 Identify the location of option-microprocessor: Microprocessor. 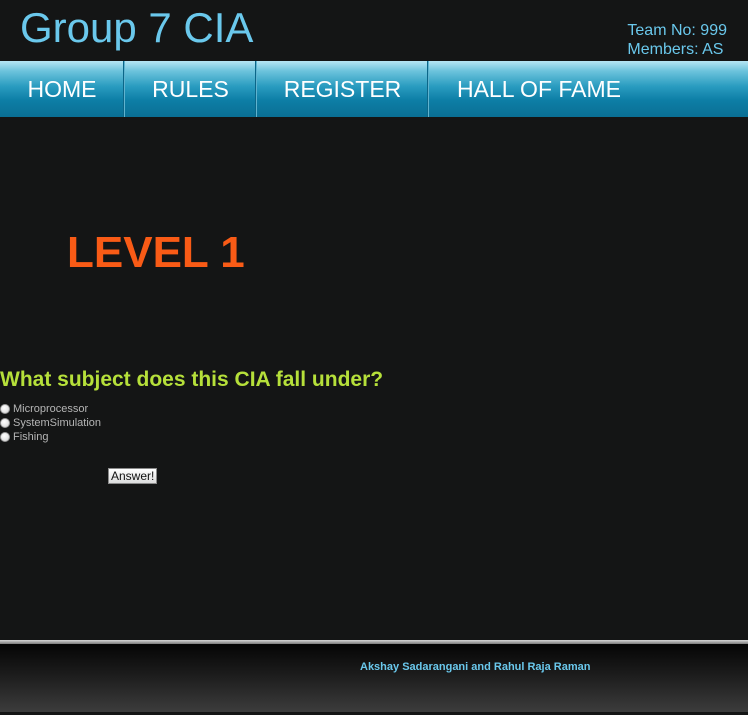
(50, 409).